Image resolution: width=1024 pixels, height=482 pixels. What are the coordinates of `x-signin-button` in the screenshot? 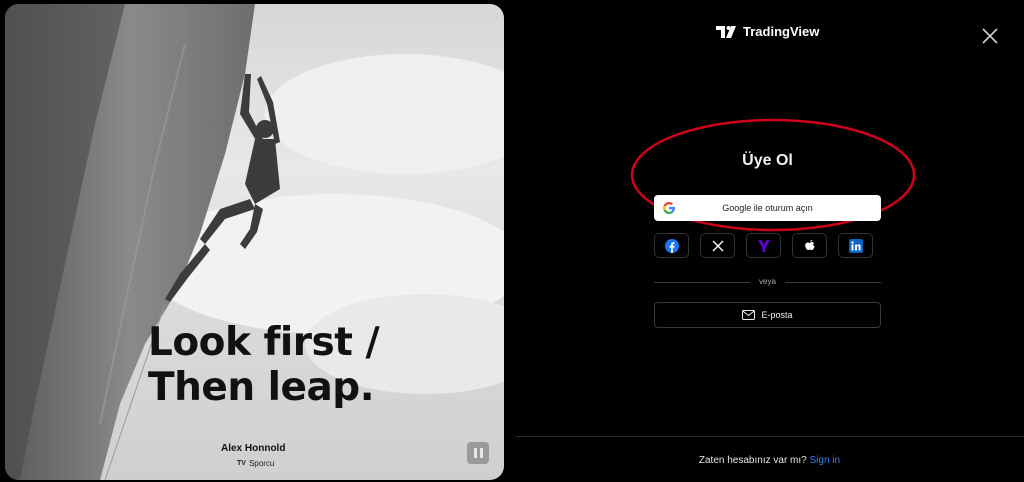 It's located at (717, 245).